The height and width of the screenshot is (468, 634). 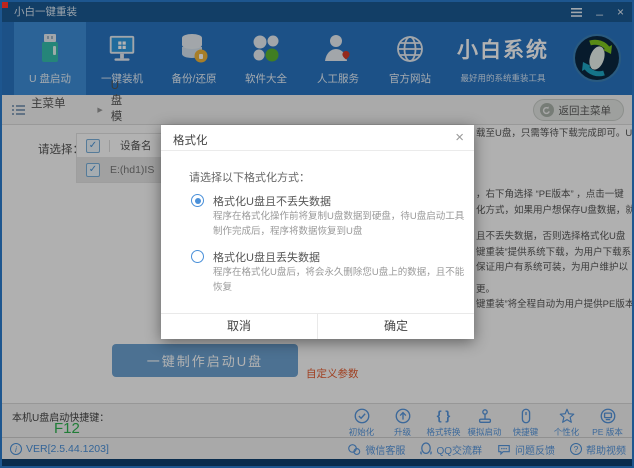 I want to click on radio-lose-data-label: 格式化U盘且丢失数据, so click(x=266, y=257).